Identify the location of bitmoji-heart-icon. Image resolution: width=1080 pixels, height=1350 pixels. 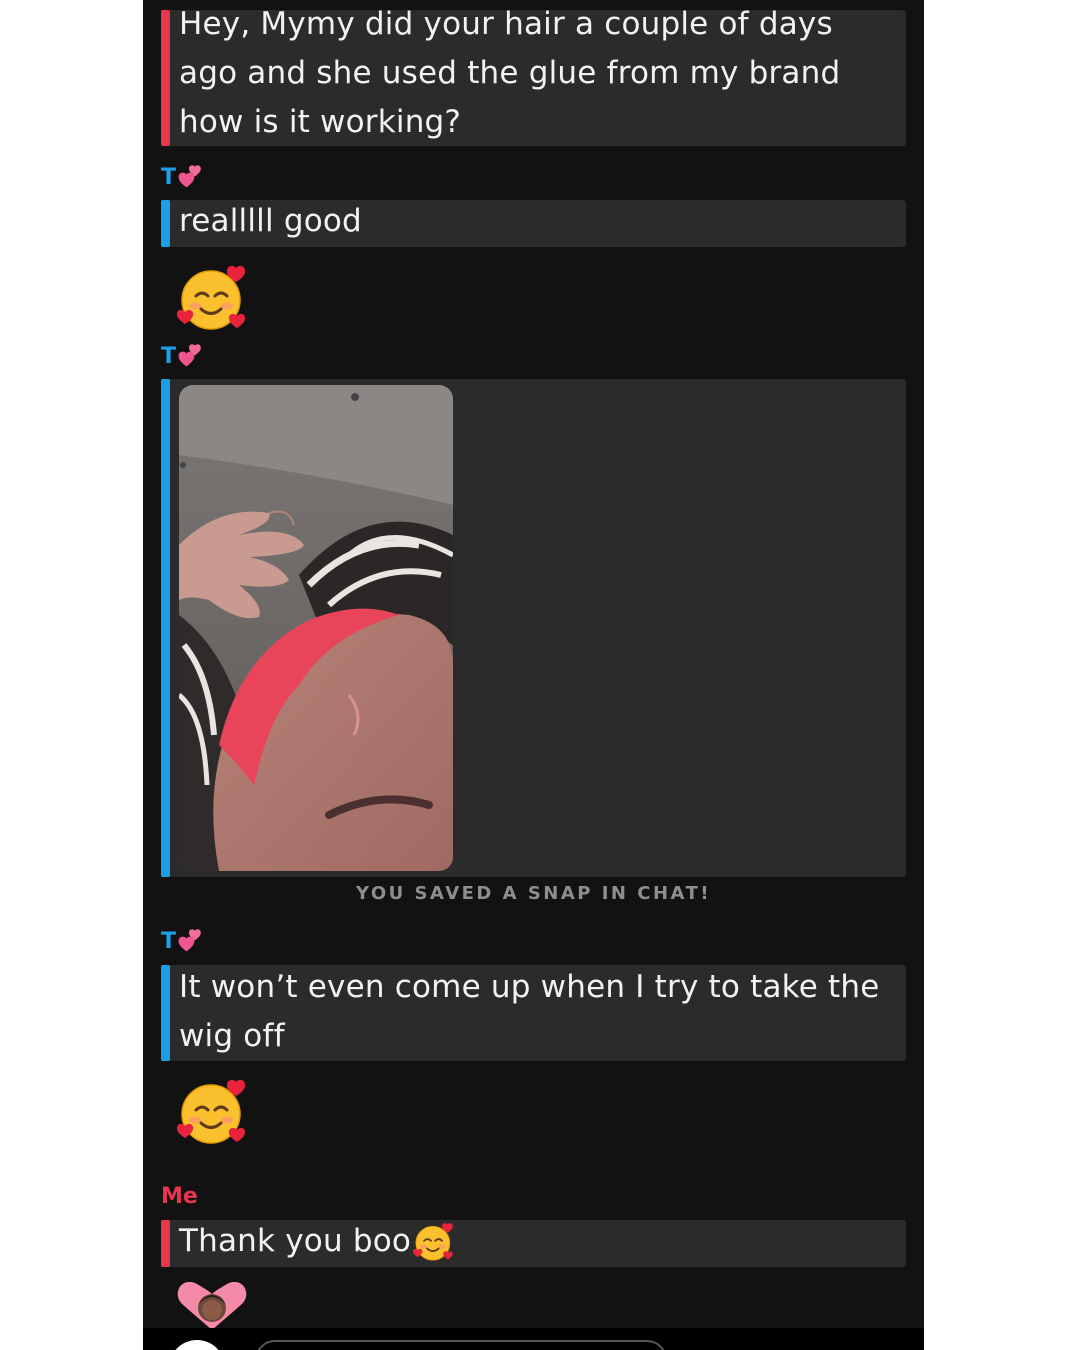
(212, 1306).